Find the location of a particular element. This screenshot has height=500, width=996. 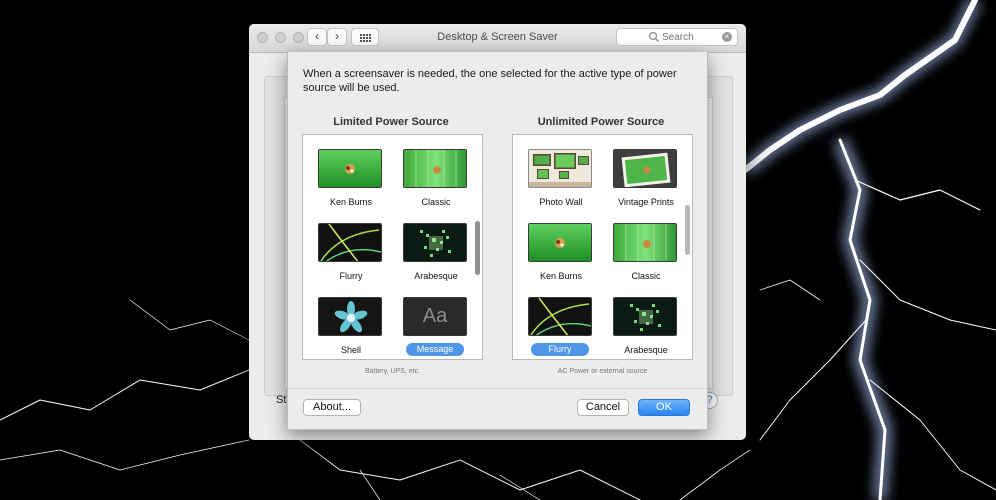

vintage-prints-thumbnail is located at coordinates (645, 168).